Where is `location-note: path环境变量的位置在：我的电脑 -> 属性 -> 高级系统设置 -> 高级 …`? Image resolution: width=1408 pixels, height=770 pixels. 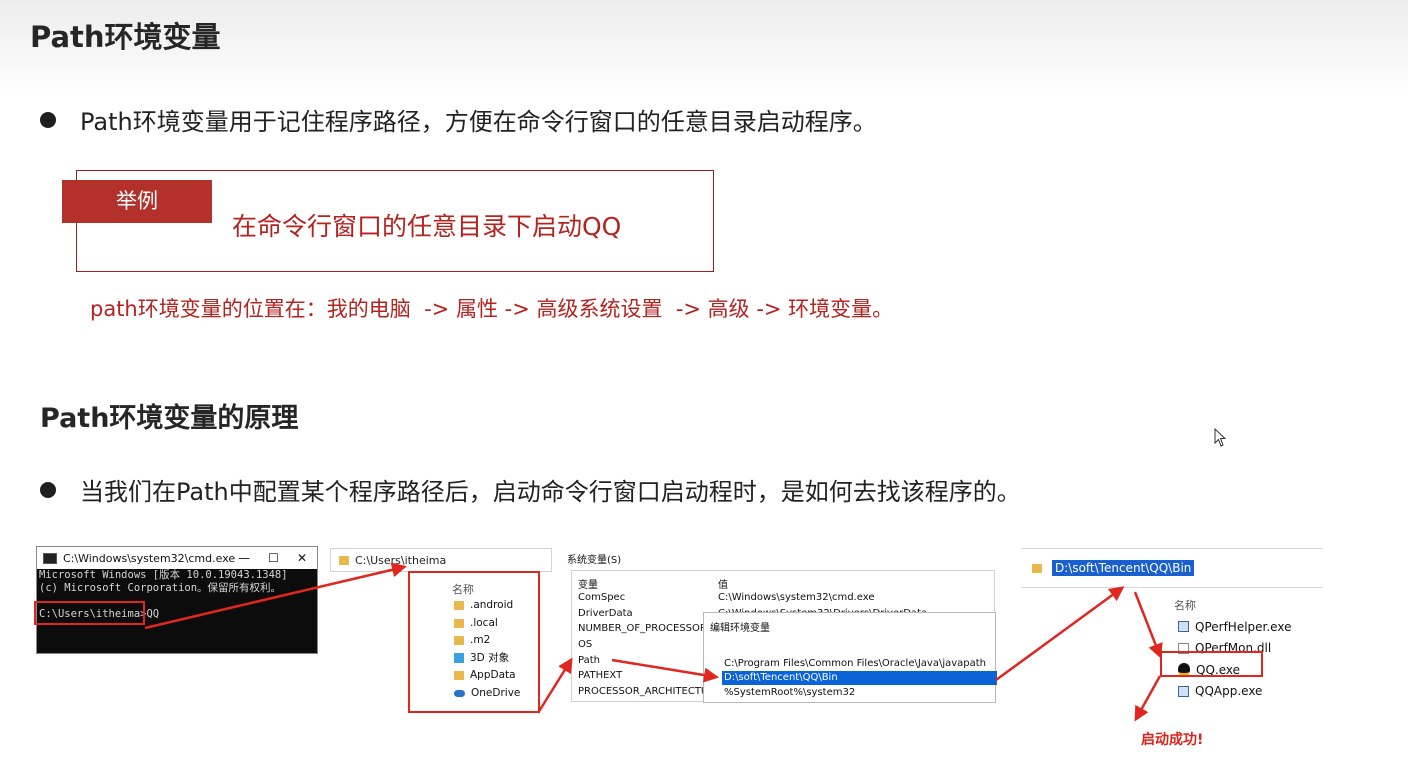
location-note: path环境变量的位置在：我的电脑 -> 属性 -> 高级系统设置 -> 高级 … is located at coordinates (492, 309).